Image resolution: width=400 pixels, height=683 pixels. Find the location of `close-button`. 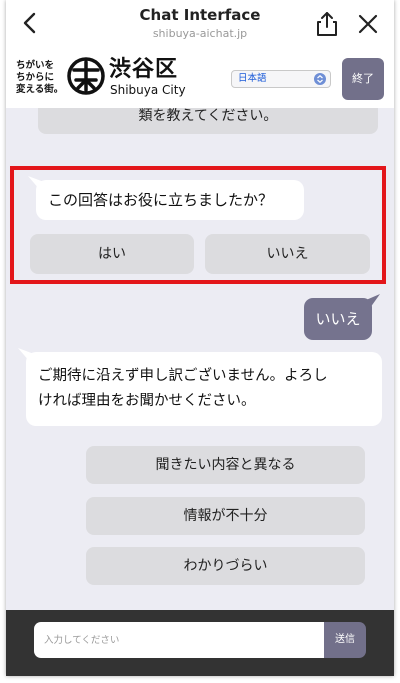

close-button is located at coordinates (368, 24).